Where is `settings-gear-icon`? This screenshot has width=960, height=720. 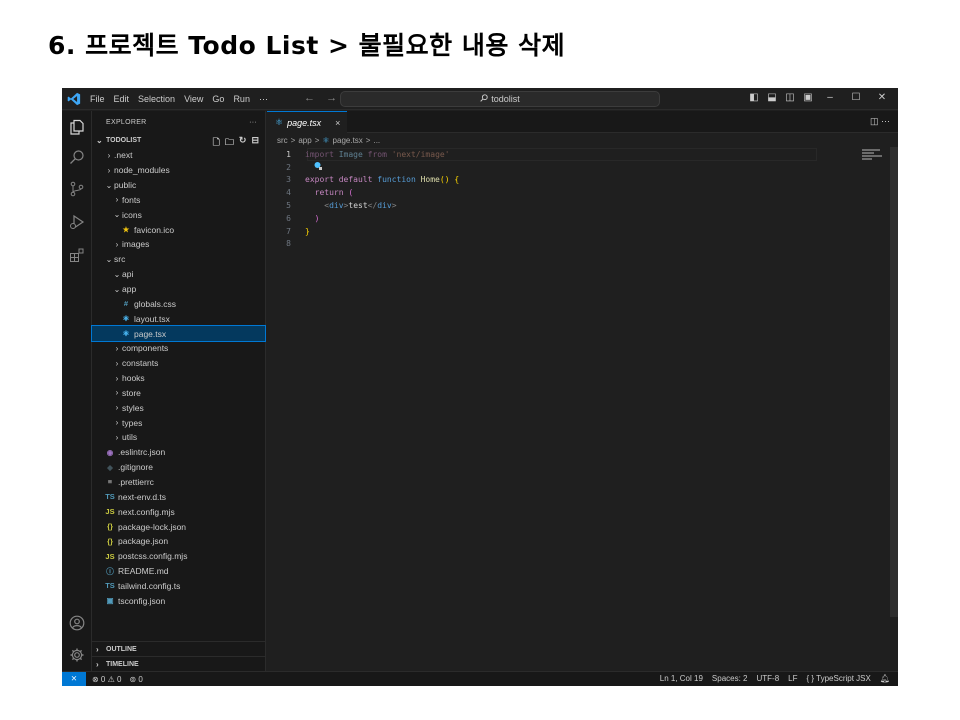
settings-gear-icon is located at coordinates (77, 655).